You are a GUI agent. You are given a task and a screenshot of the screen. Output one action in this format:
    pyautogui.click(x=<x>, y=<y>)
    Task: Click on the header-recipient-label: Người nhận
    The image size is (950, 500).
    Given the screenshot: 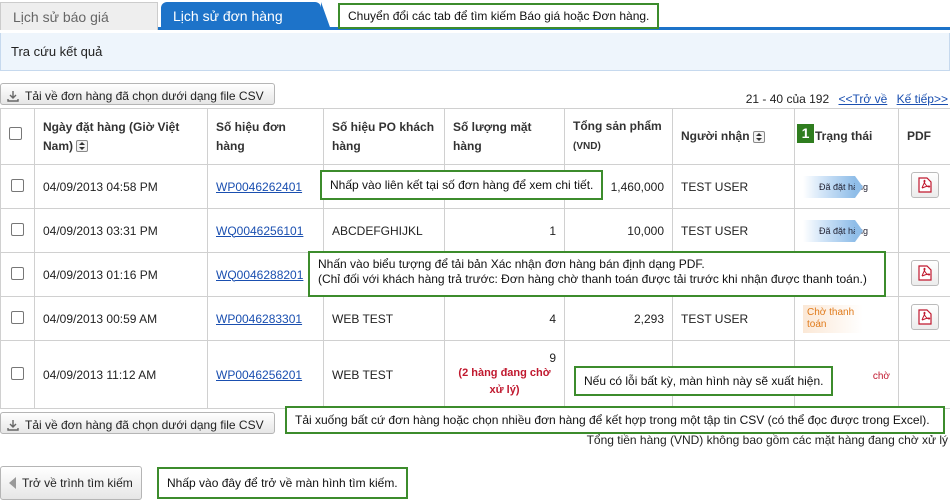 What is the action you would take?
    pyautogui.click(x=715, y=136)
    